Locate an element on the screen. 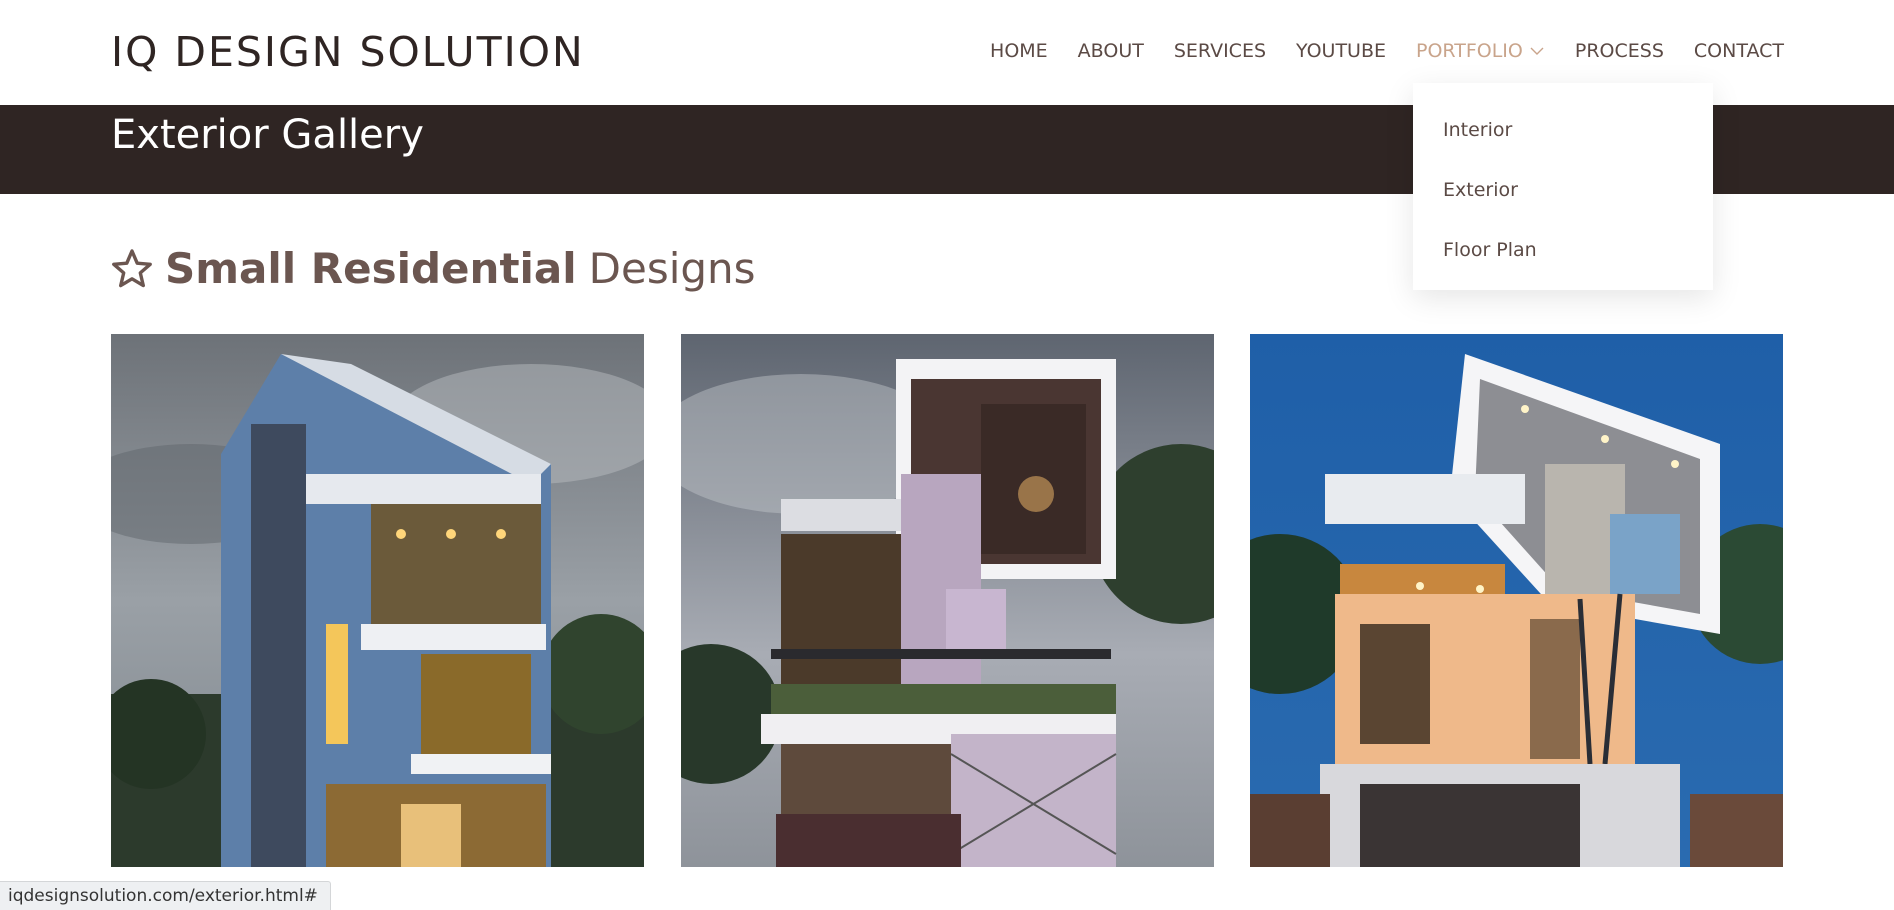  nav-services: SERVICES is located at coordinates (1220, 51).